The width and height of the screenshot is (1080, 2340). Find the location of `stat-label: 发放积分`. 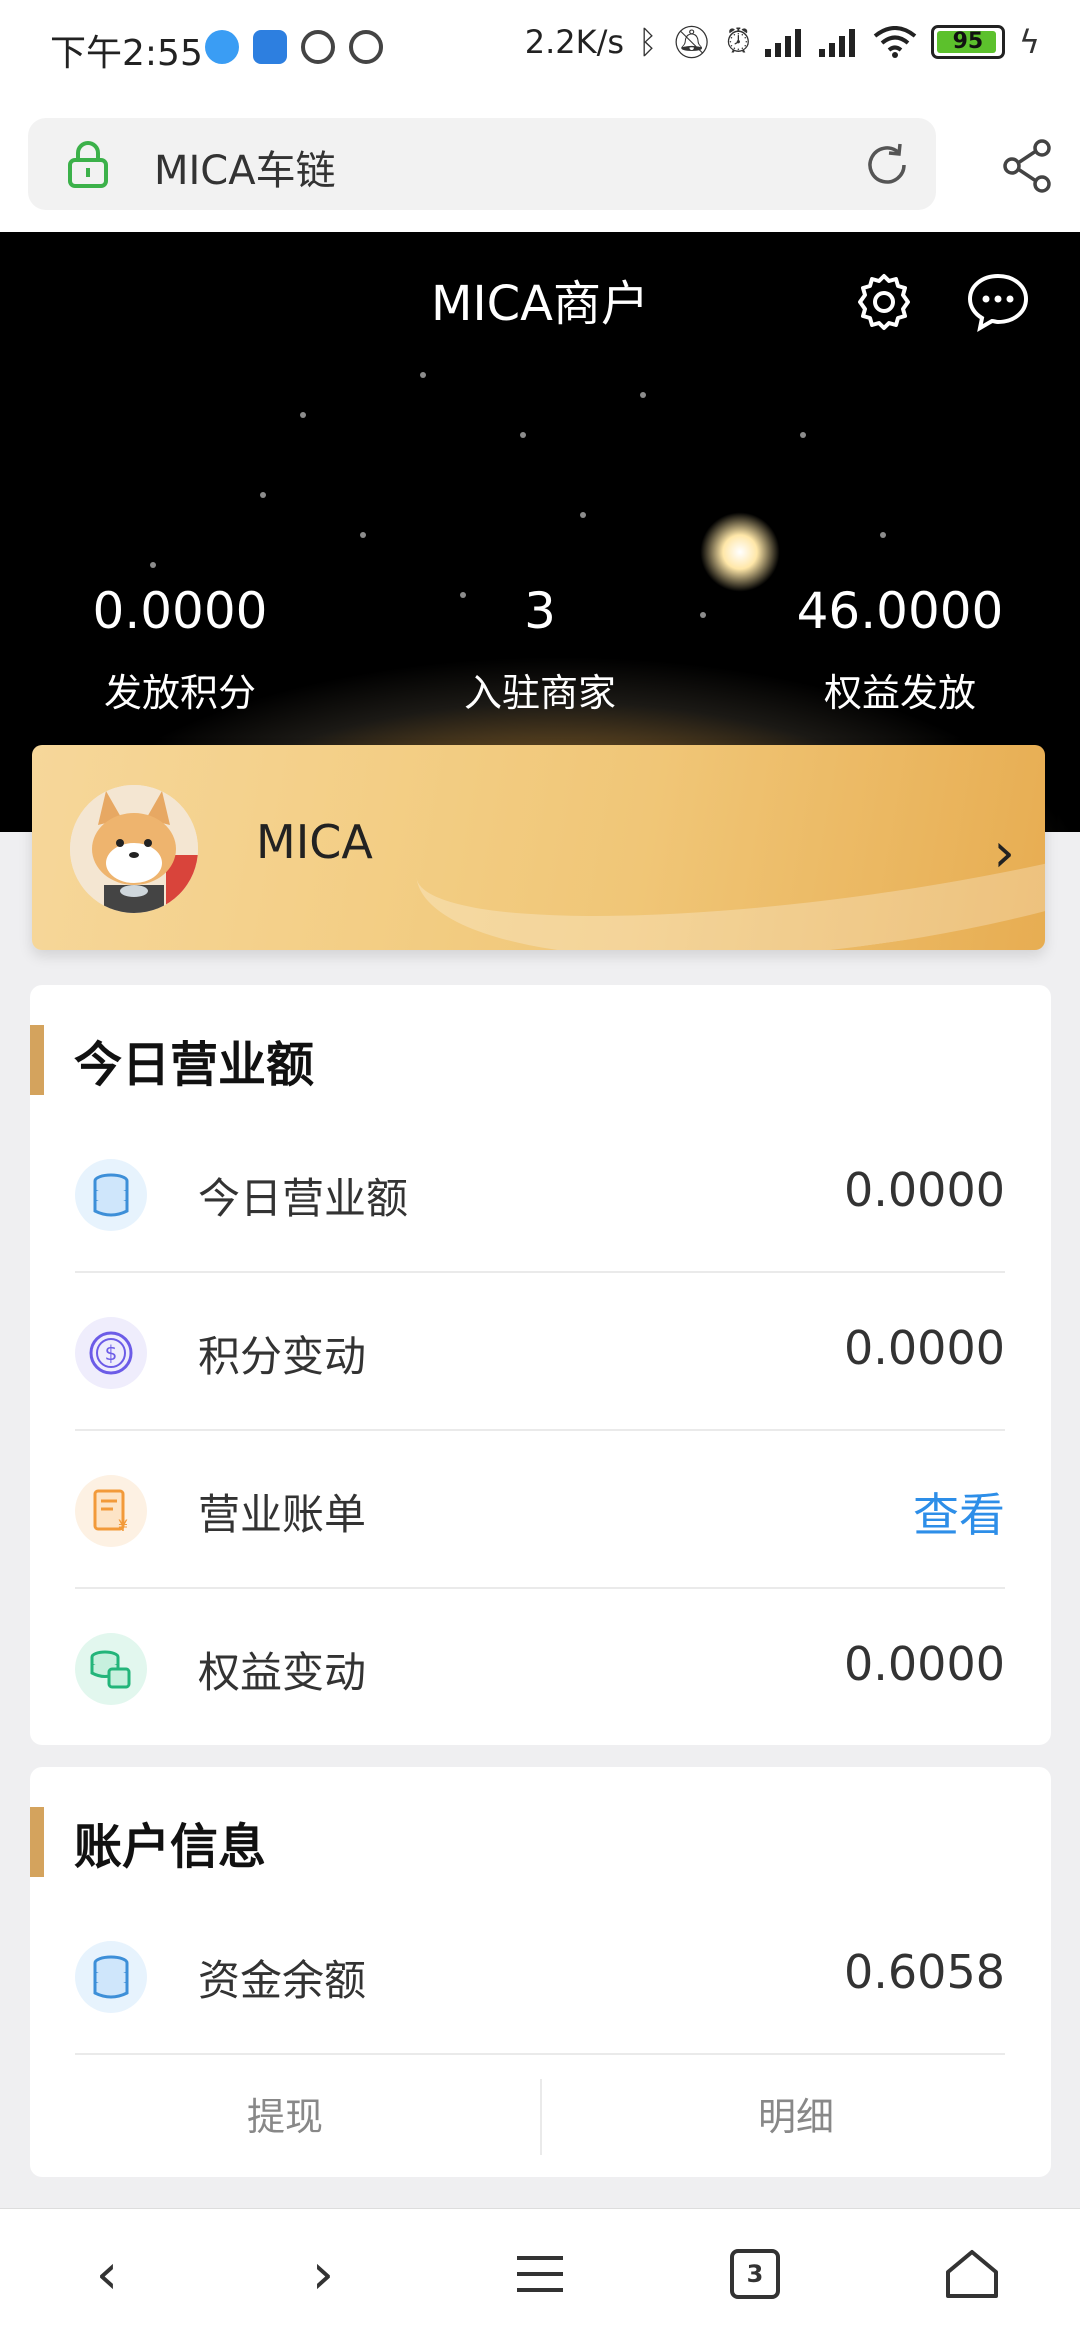

stat-label: 发放积分 is located at coordinates (179, 693).